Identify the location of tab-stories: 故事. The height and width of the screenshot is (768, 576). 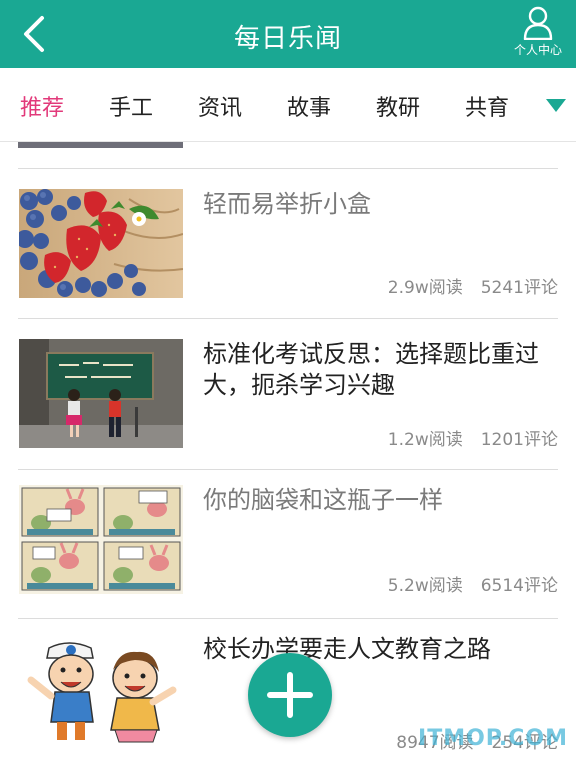
(309, 106).